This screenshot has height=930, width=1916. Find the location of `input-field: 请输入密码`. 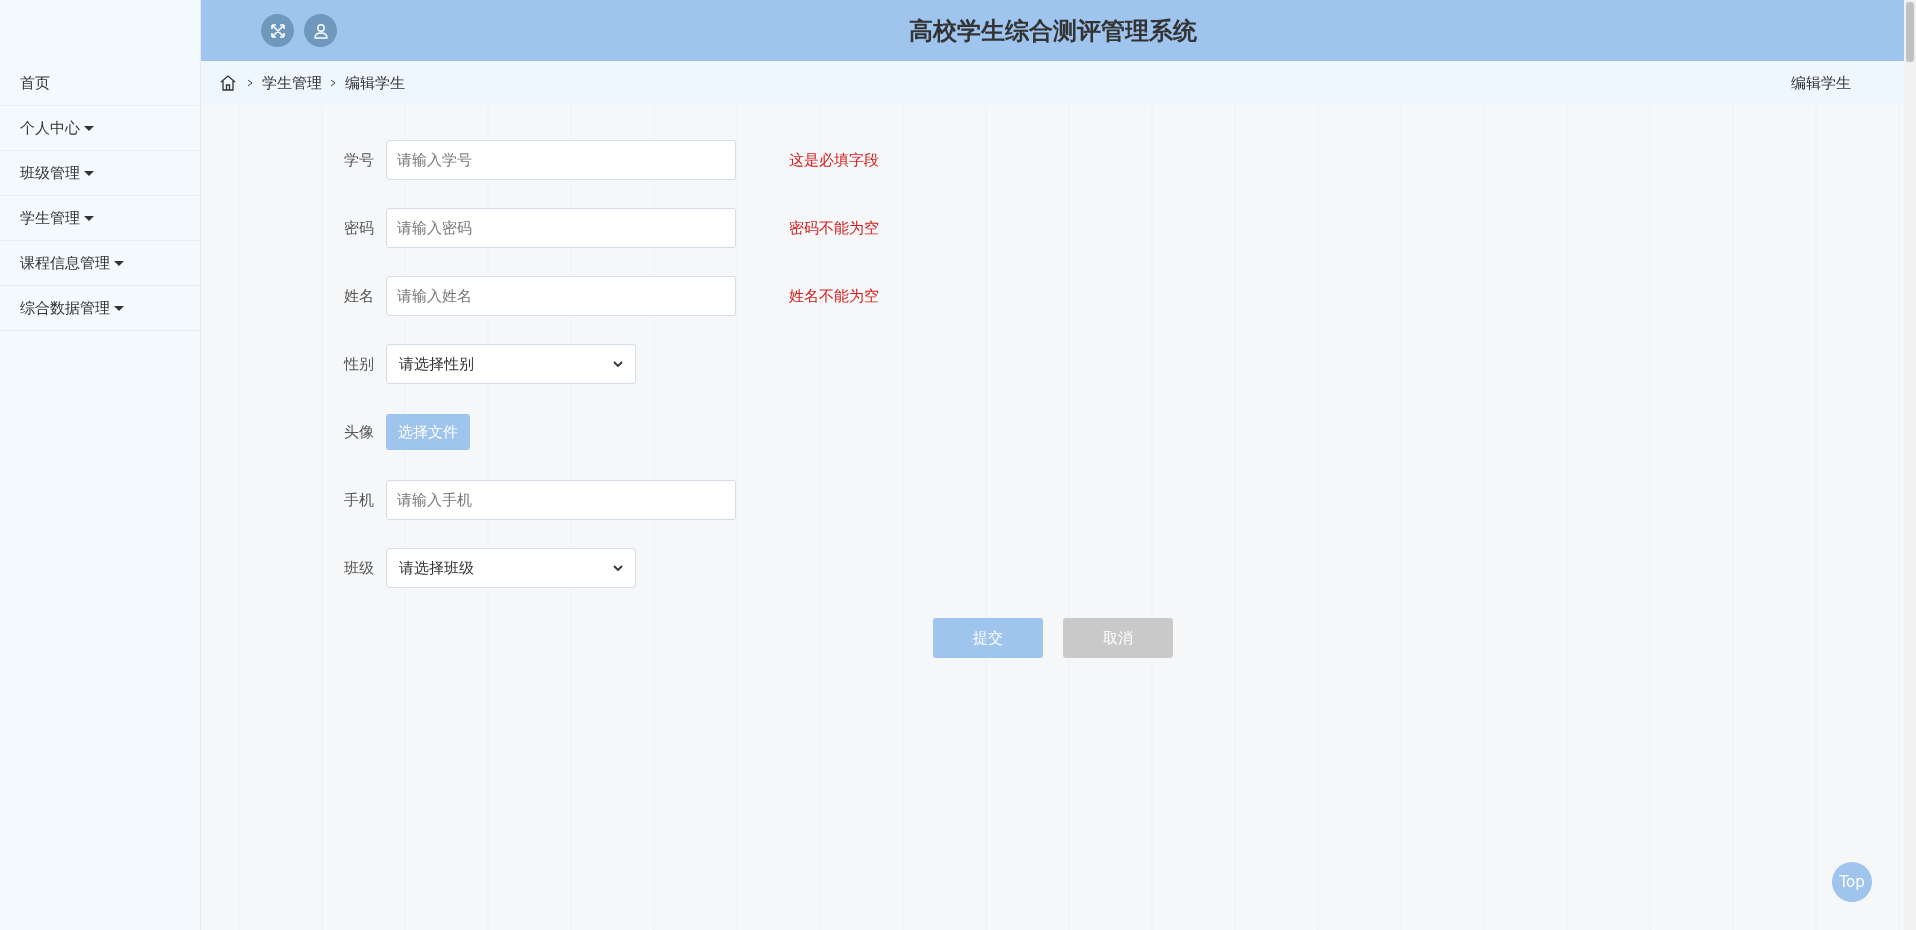

input-field: 请输入密码 is located at coordinates (561, 228).